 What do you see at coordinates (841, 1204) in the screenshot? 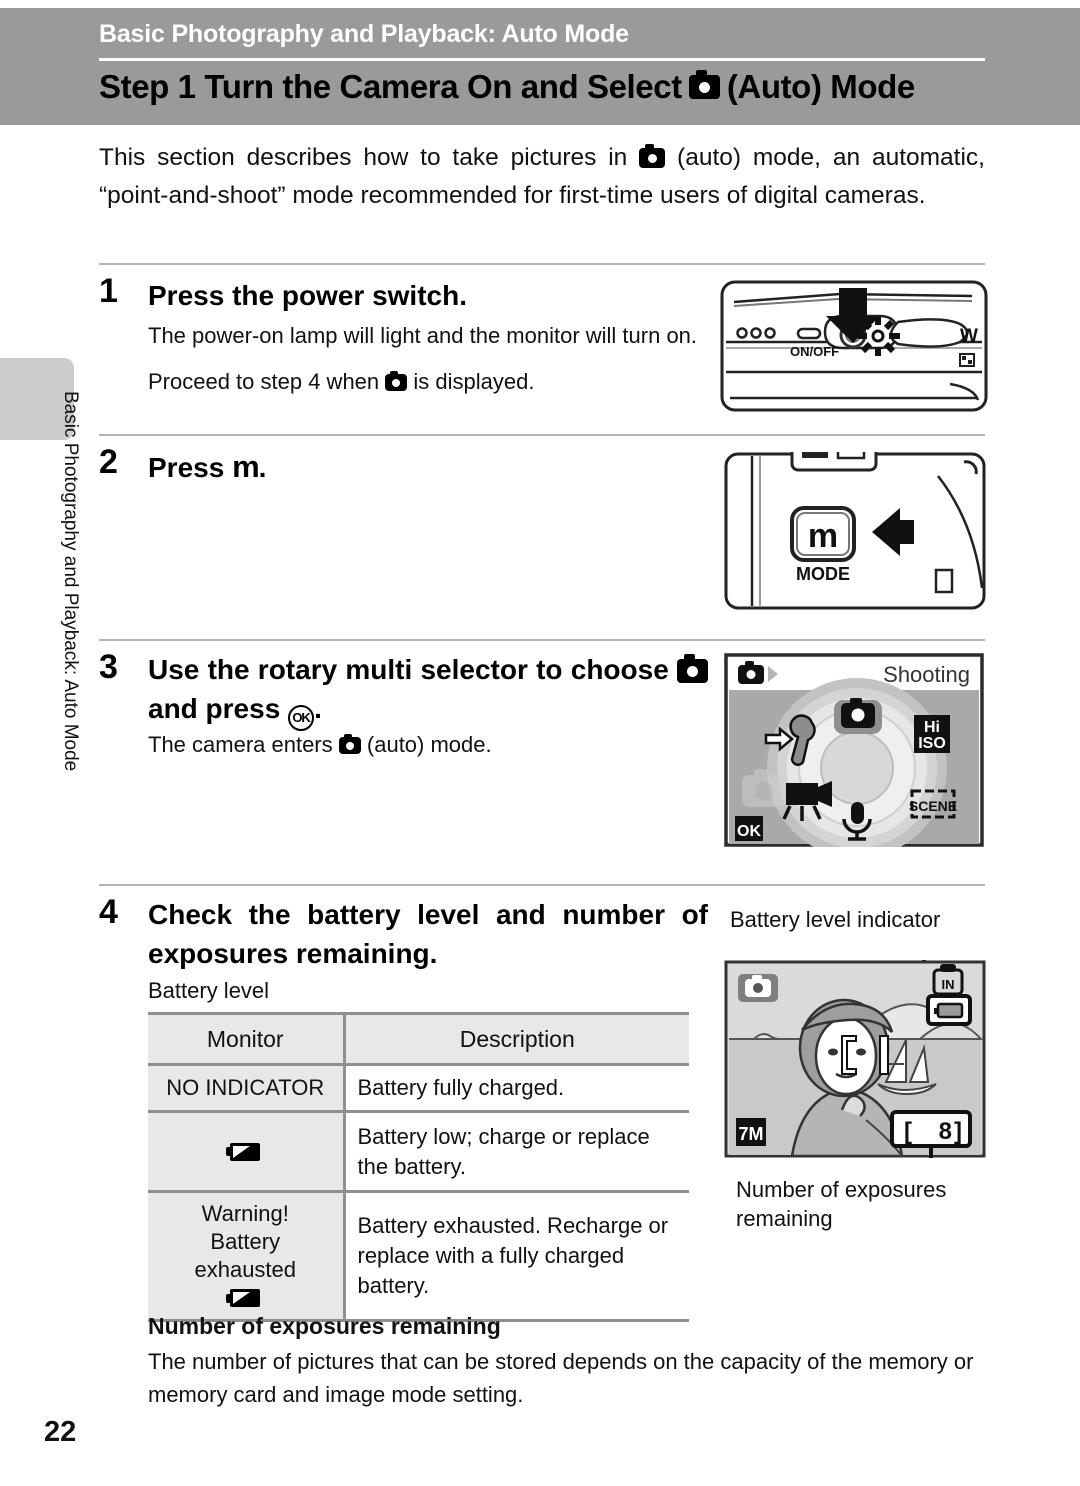
I see `exposures-remaining-label: Number of exposures remaining` at bounding box center [841, 1204].